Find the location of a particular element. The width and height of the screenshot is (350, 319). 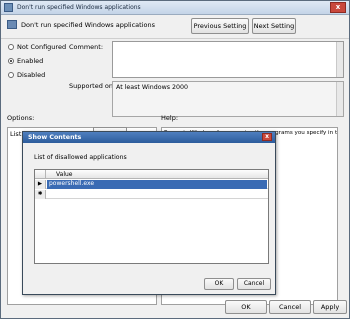

window-title: Don't run specified Windows applications is located at coordinates (79, 7).